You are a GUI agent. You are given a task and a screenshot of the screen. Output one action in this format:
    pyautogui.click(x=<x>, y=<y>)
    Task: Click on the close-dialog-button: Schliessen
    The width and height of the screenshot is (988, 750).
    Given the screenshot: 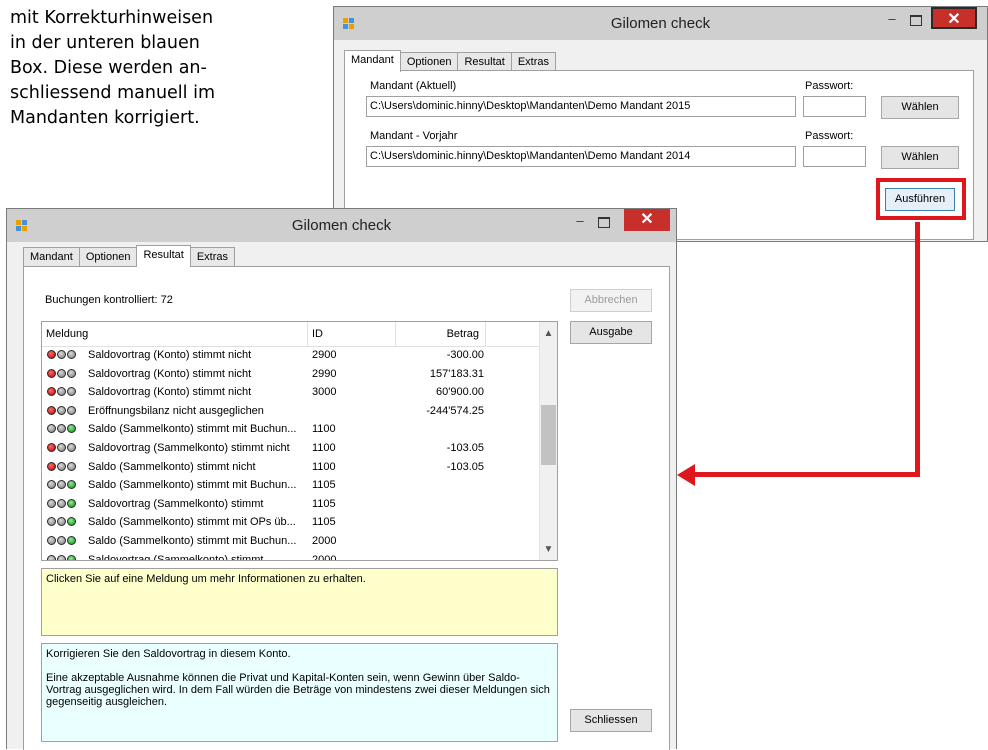 What is the action you would take?
    pyautogui.click(x=611, y=720)
    